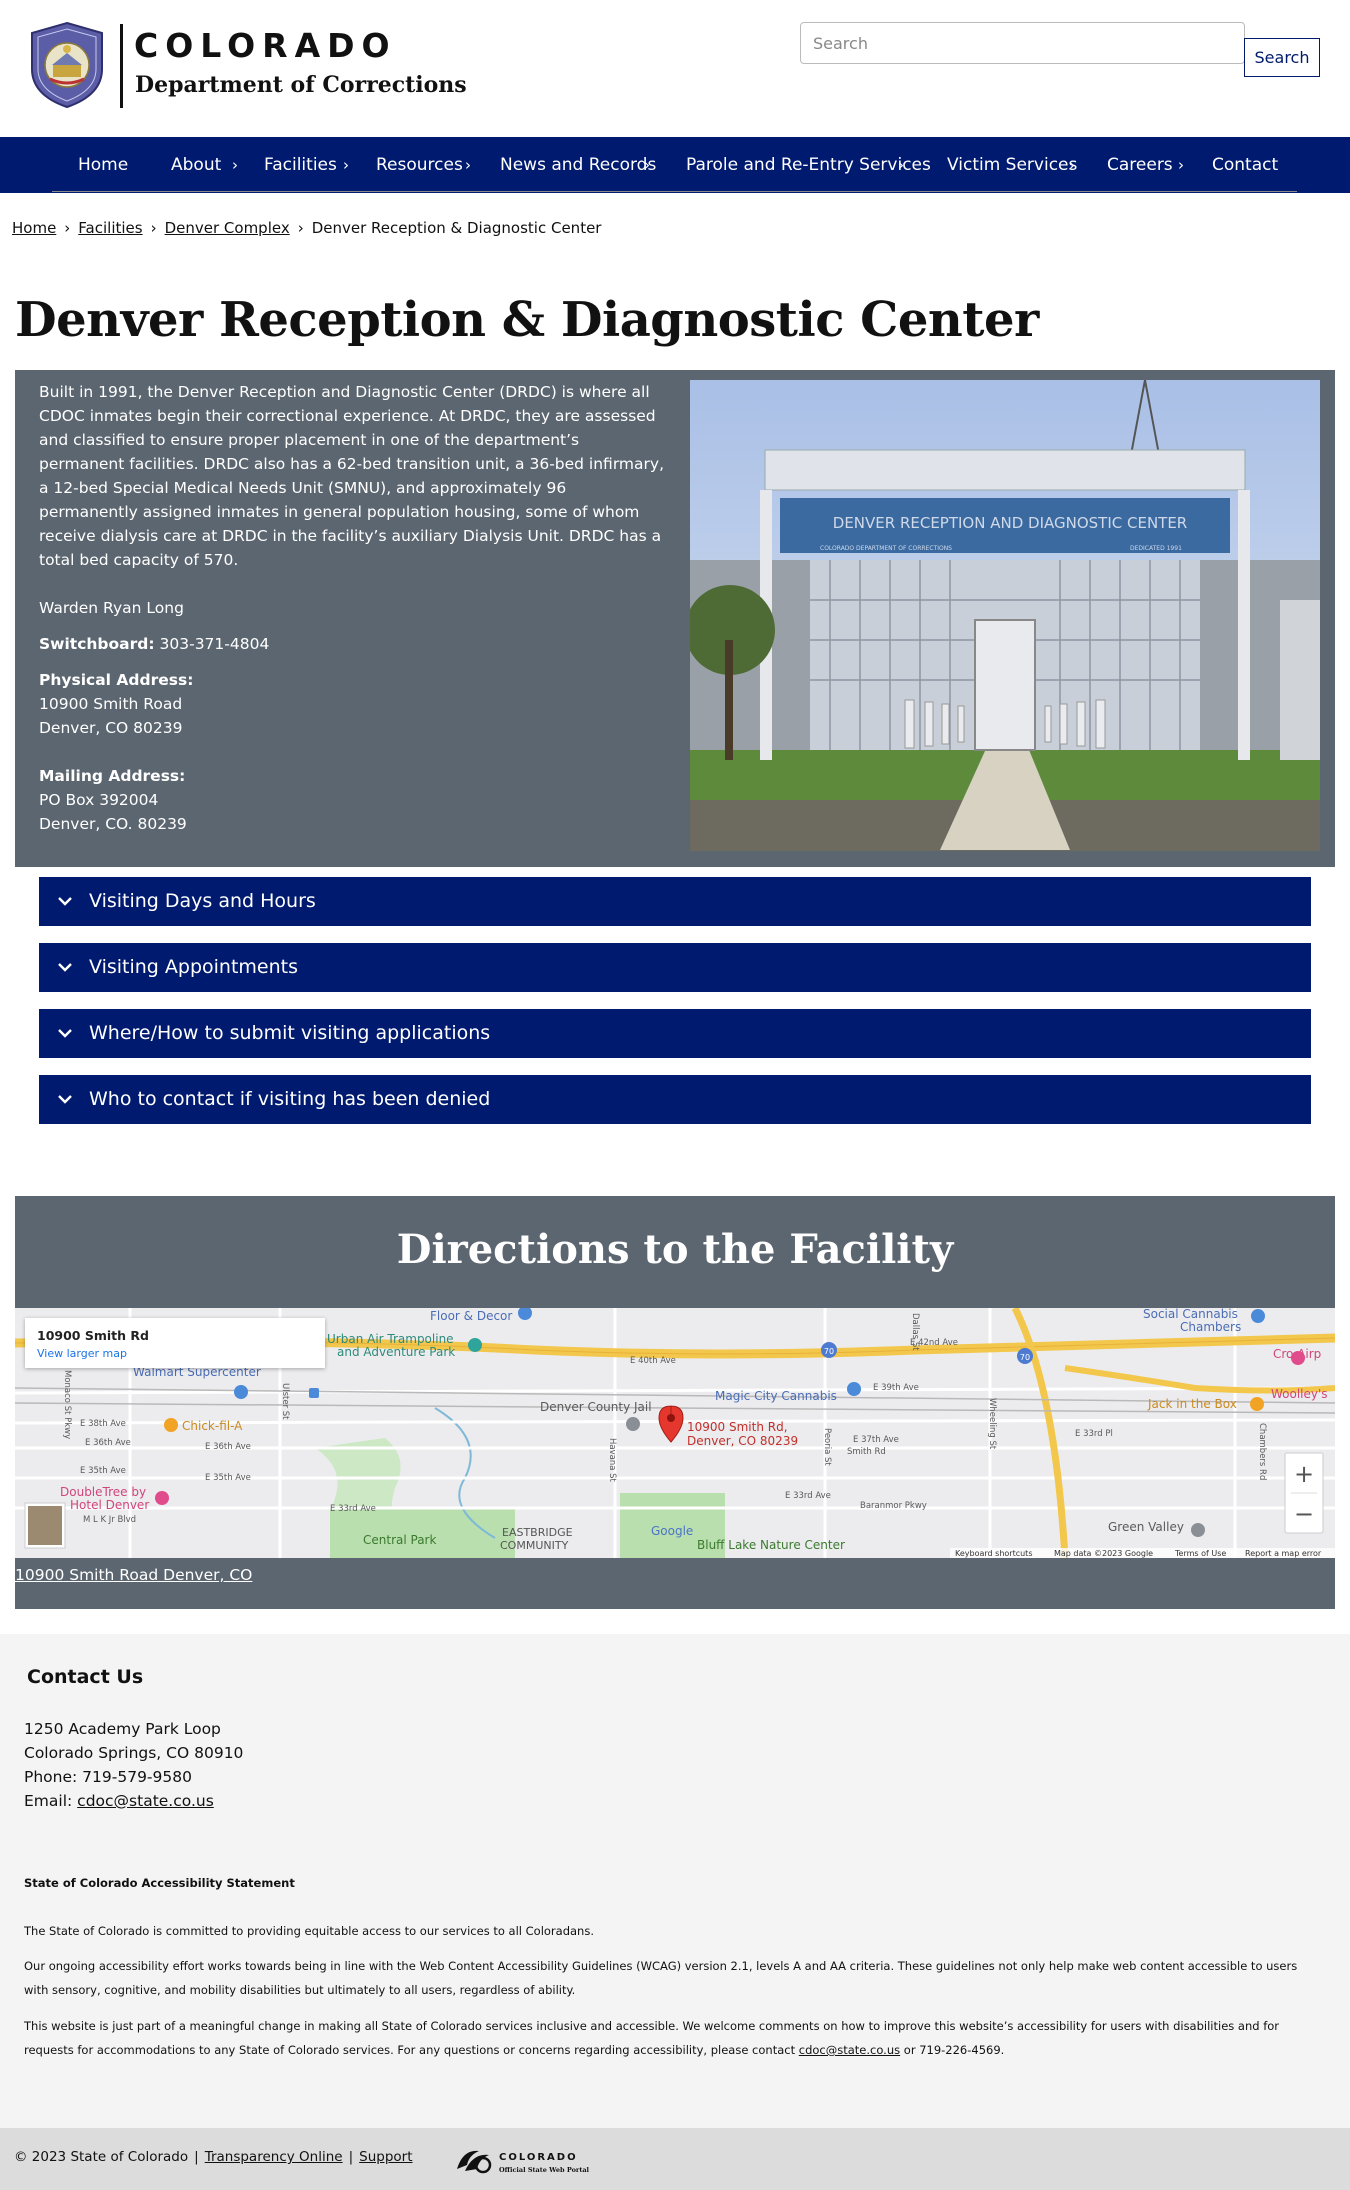 The image size is (1350, 2190). Describe the element at coordinates (301, 85) in the screenshot. I see `department-name: Department of Corrections` at that location.